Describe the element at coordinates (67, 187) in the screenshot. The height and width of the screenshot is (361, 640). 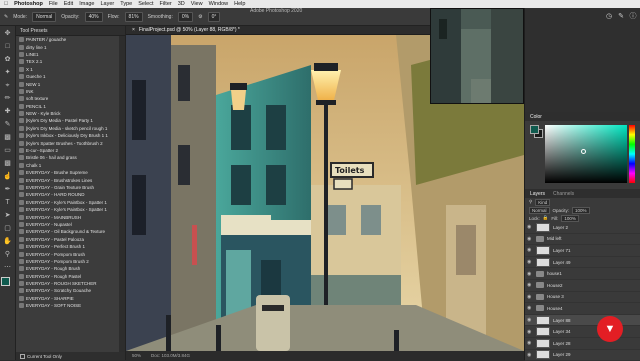
I see `preset-item: EVERYDAY - Grain Texture Brush` at that location.